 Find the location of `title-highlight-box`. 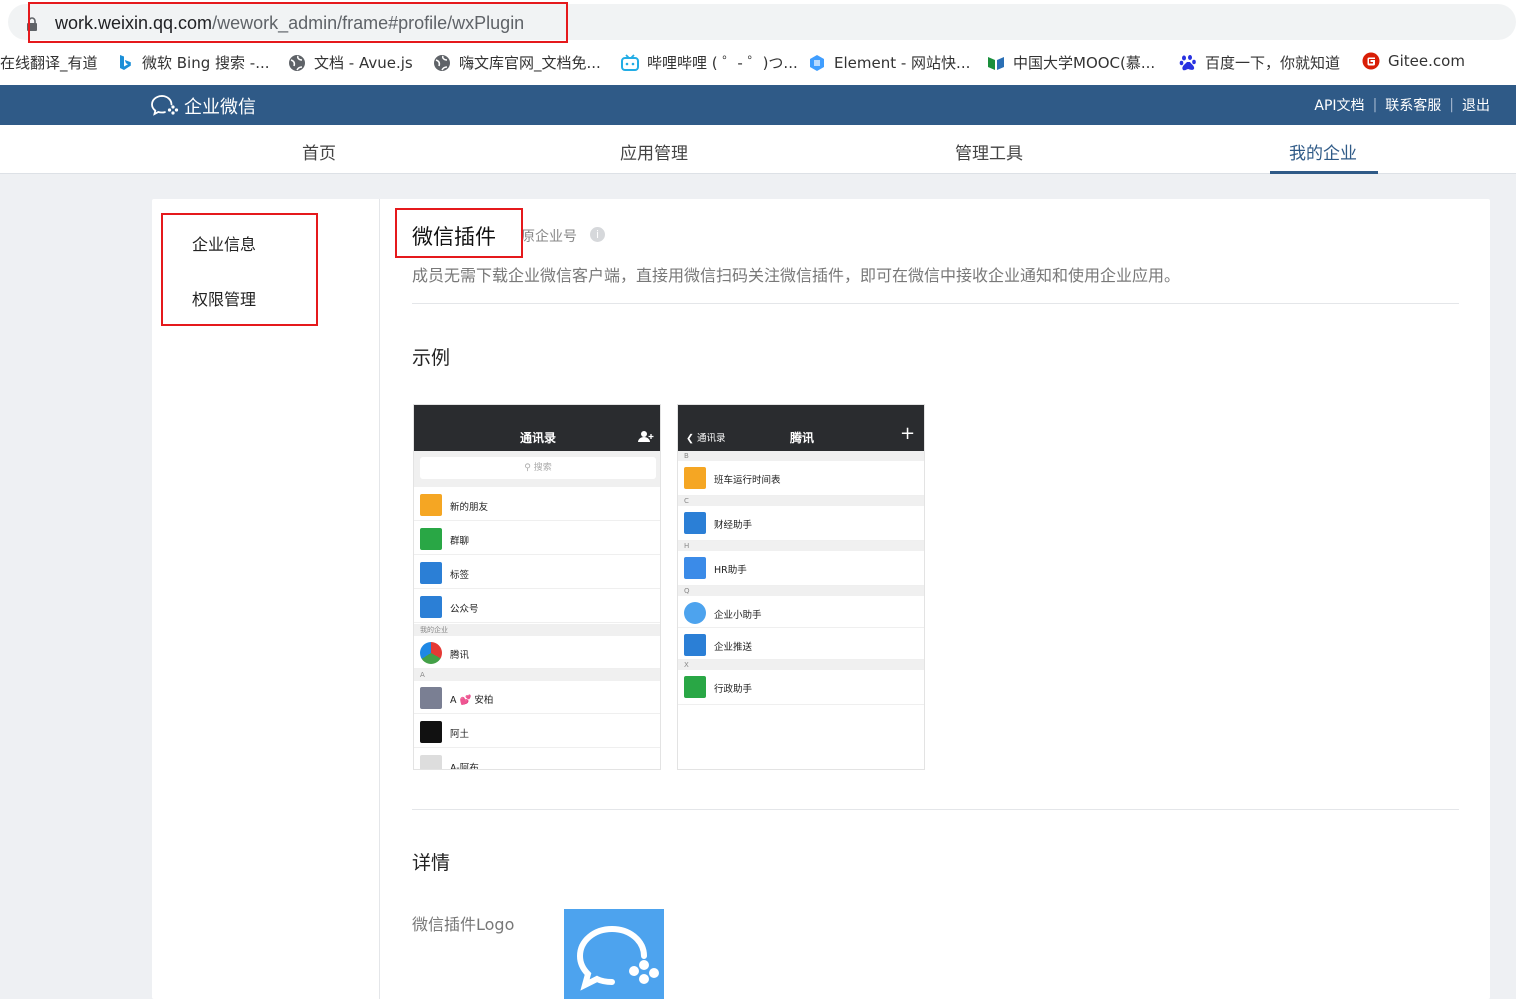

title-highlight-box is located at coordinates (459, 233).